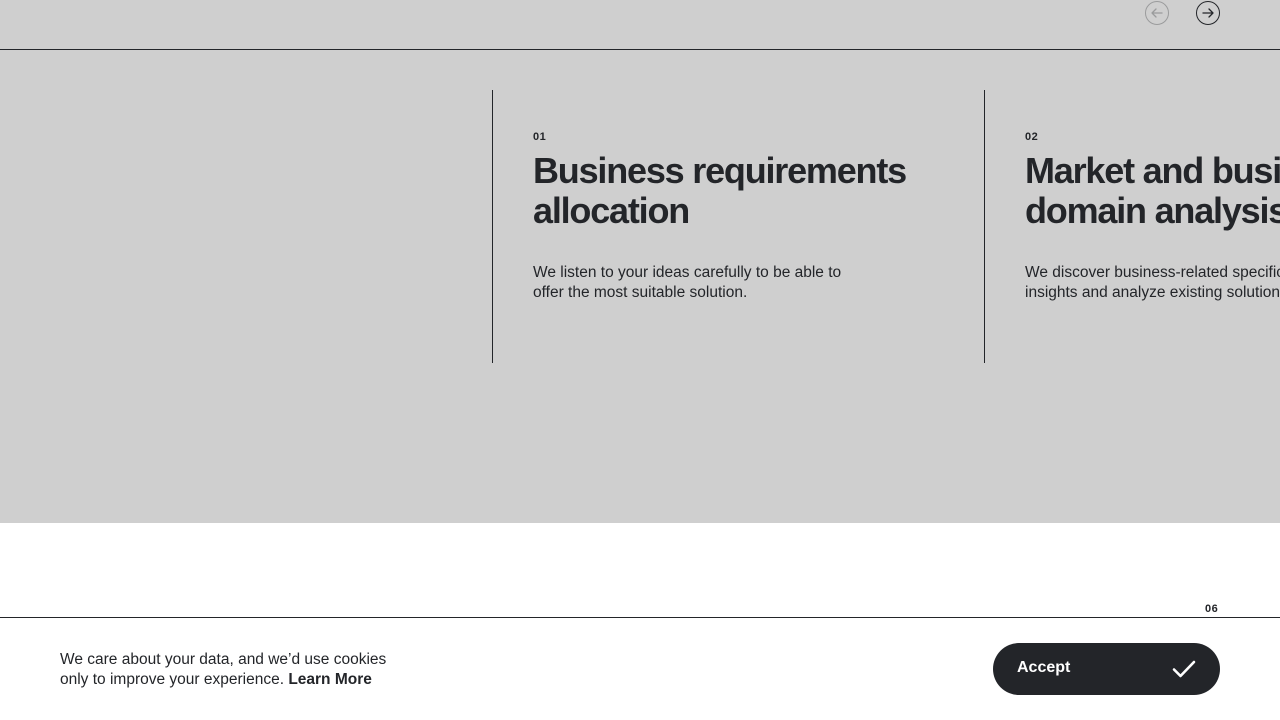 Image resolution: width=1280 pixels, height=720 pixels. Describe the element at coordinates (720, 190) in the screenshot. I see `card-title: Business requirements allocation` at that location.